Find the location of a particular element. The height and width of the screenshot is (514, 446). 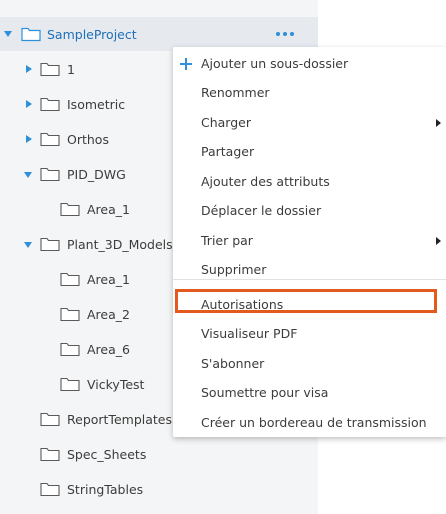

menu-item-visualiseur-pdf: Visualiseur PDF is located at coordinates (309, 333).